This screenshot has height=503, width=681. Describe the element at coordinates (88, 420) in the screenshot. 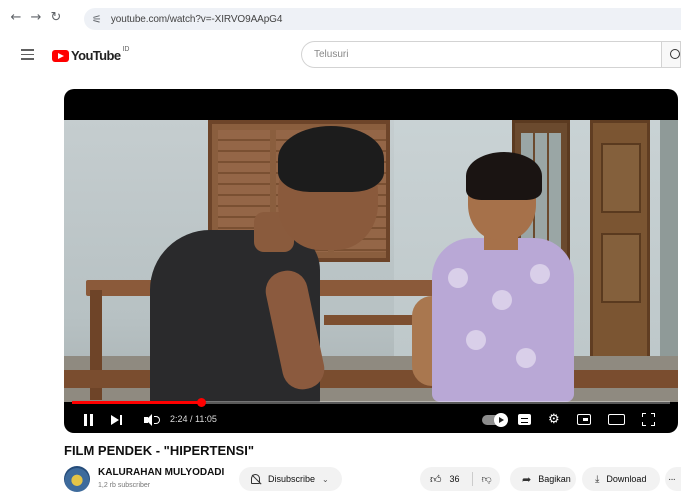

I see `pause-icon` at that location.